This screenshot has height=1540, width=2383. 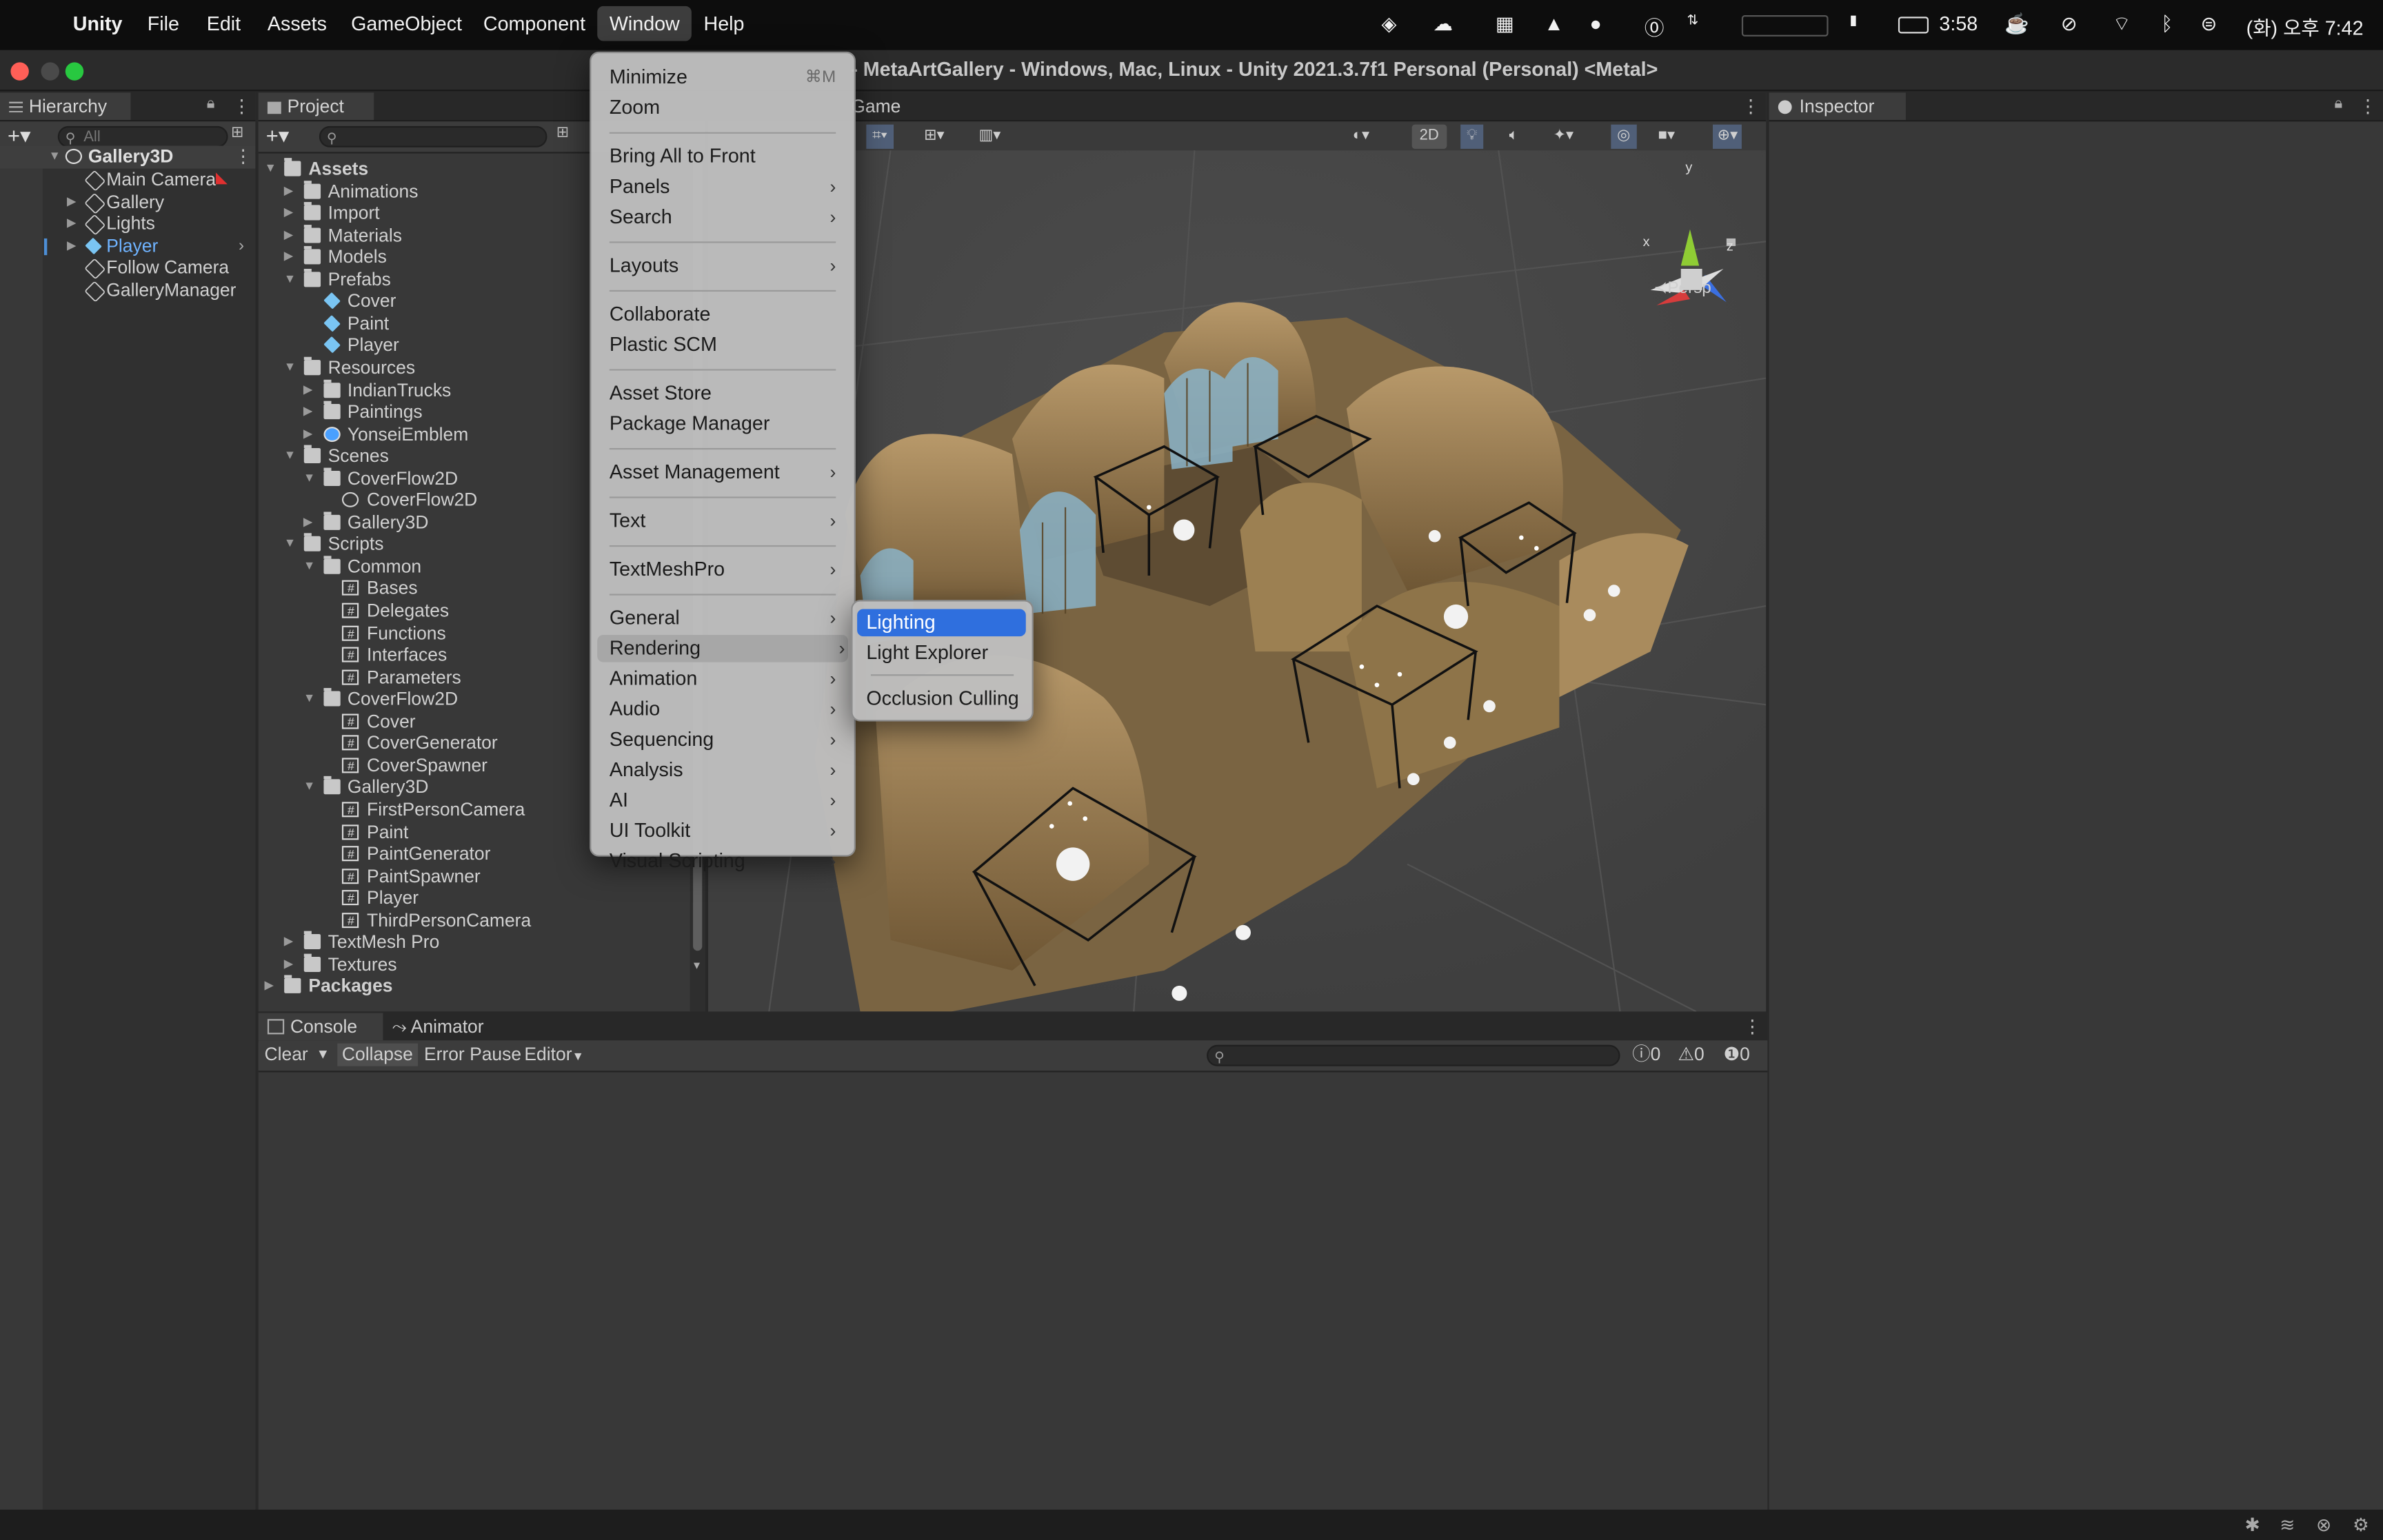 What do you see at coordinates (237, 133) in the screenshot?
I see `search-options-icon: ⊞` at bounding box center [237, 133].